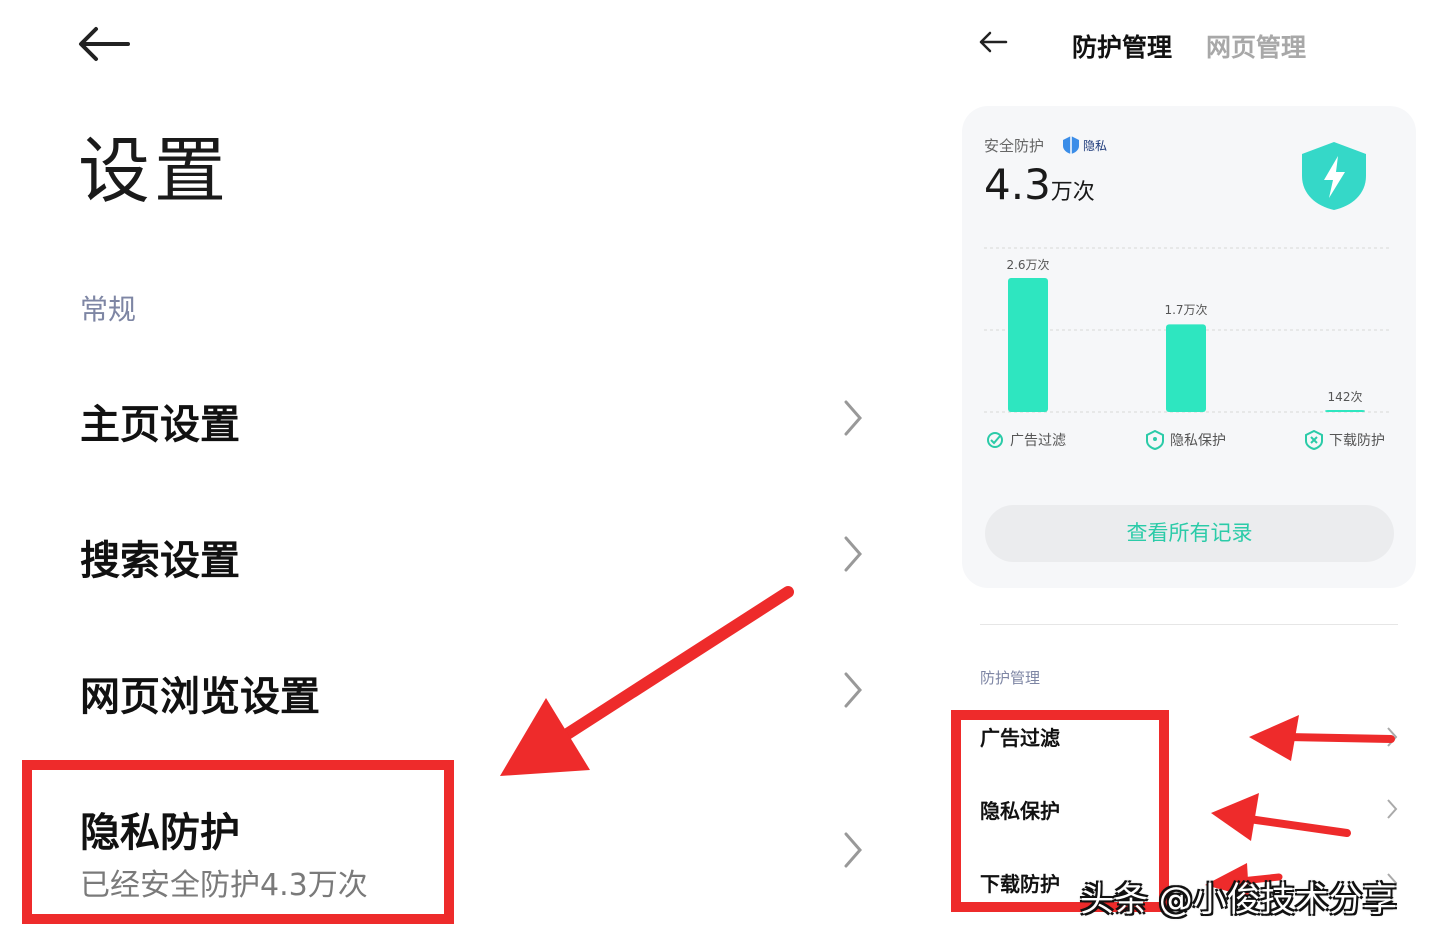  What do you see at coordinates (1028, 345) in the screenshot?
I see `bar-ad-filter` at bounding box center [1028, 345].